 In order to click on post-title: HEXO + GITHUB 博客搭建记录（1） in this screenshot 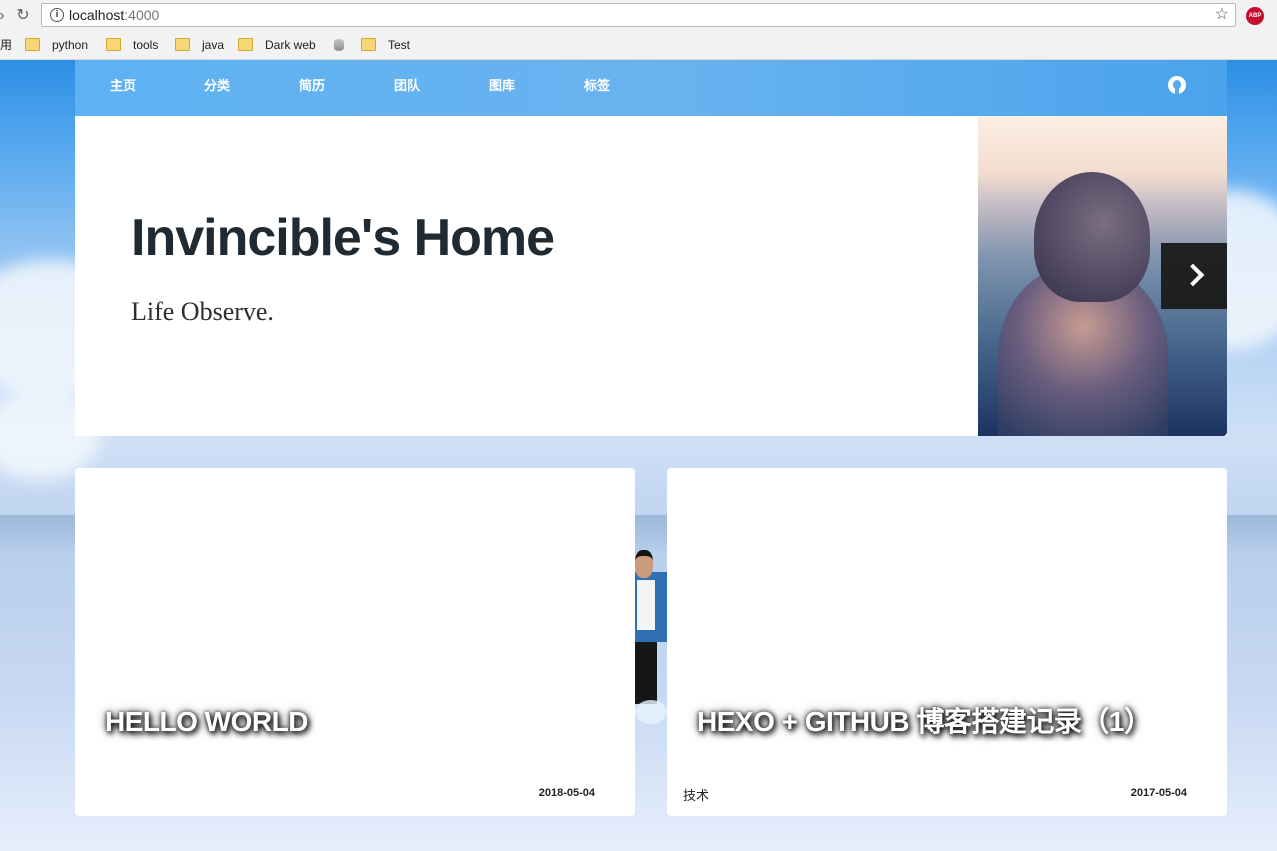, I will do `click(924, 722)`.